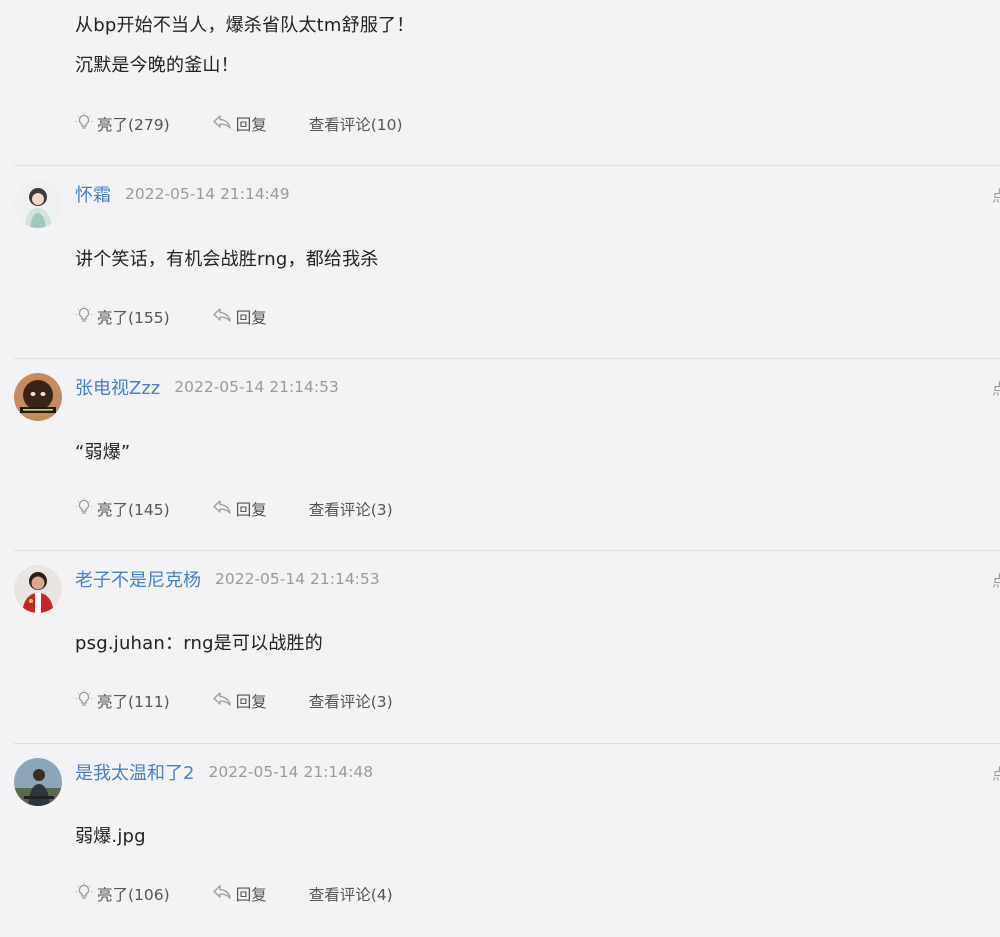 The image size is (1000, 937). I want to click on timestamp: 2022-05-14 21:14:49, so click(207, 194).